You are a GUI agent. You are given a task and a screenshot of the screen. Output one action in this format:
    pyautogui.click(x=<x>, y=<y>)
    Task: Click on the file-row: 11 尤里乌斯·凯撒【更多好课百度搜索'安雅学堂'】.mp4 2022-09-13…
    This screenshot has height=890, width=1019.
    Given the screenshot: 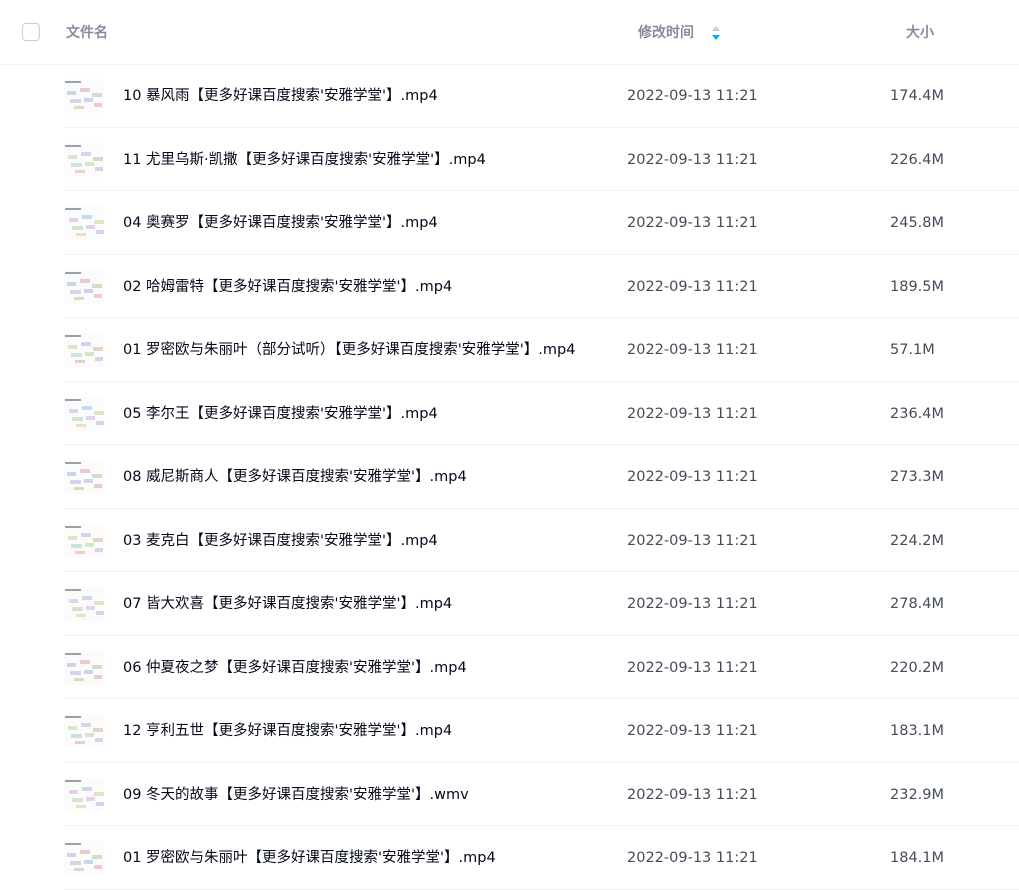 What is the action you would take?
    pyautogui.click(x=541, y=159)
    